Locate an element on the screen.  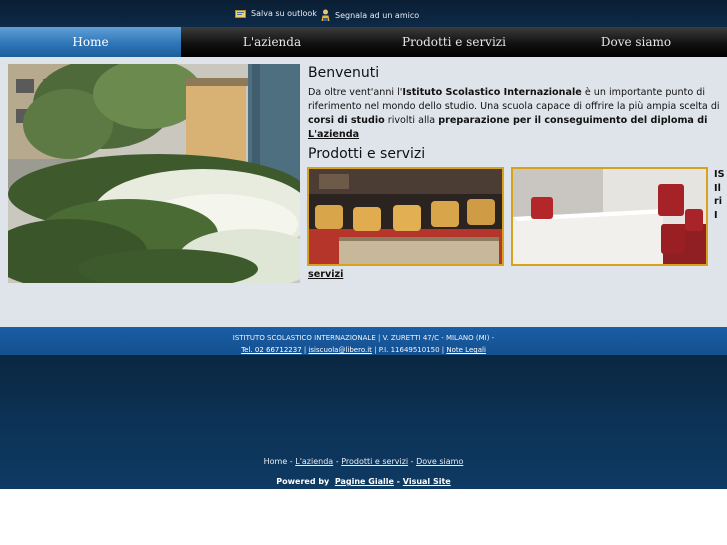
welcome-text-part: Da oltre vent'anni l' is located at coordinates (355, 92).